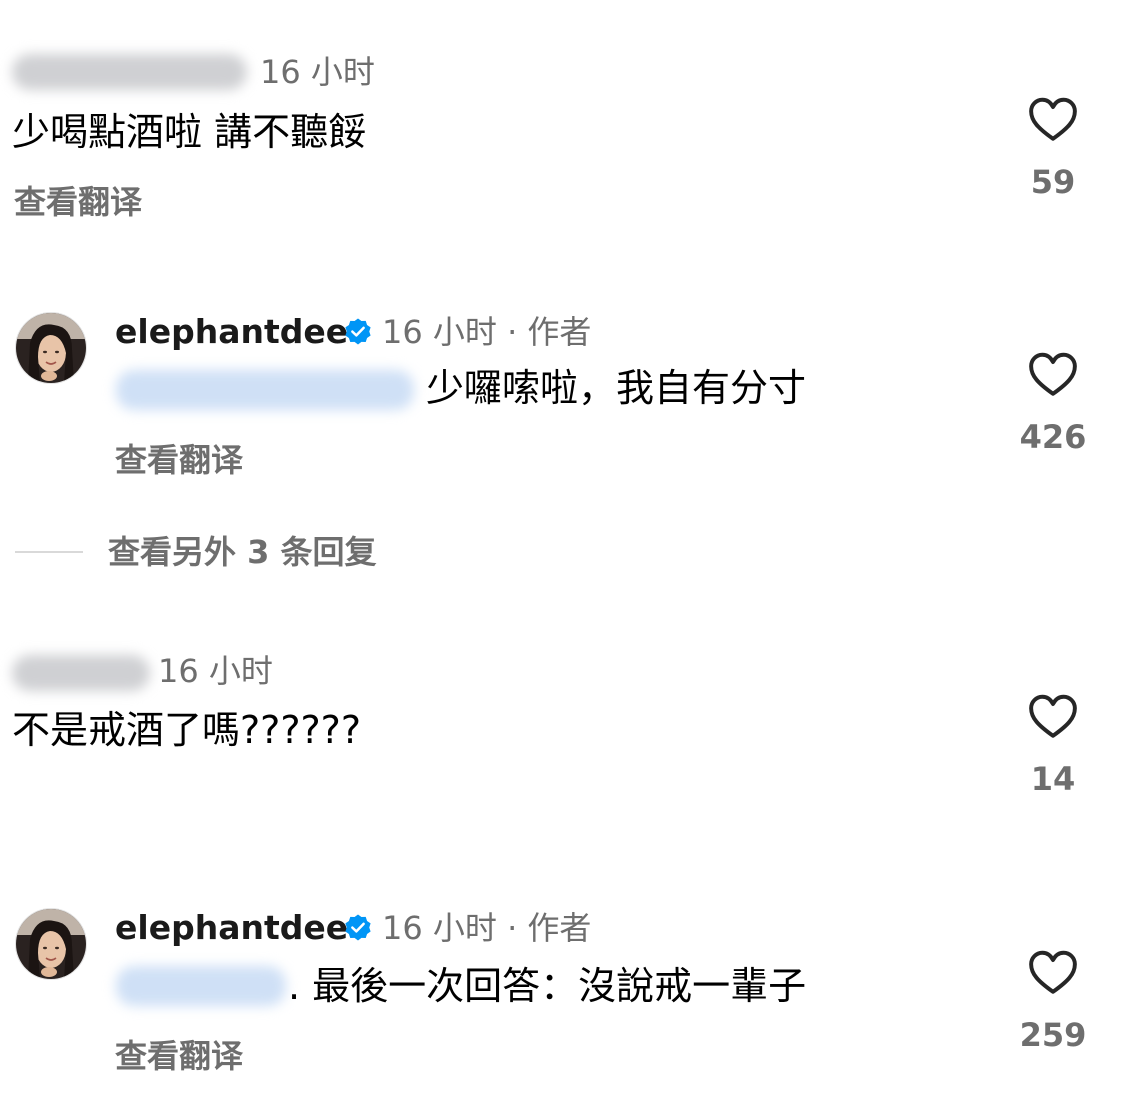 This screenshot has width=1137, height=1118. Describe the element at coordinates (49, 552) in the screenshot. I see `reply-divider-line` at that location.